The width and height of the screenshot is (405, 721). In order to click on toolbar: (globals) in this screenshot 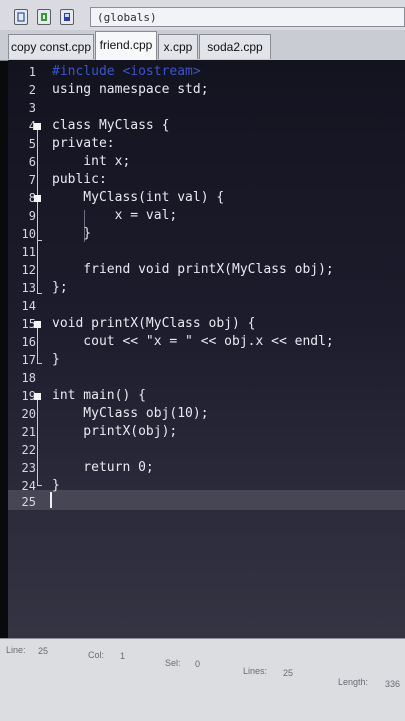, I will do `click(202, 15)`.